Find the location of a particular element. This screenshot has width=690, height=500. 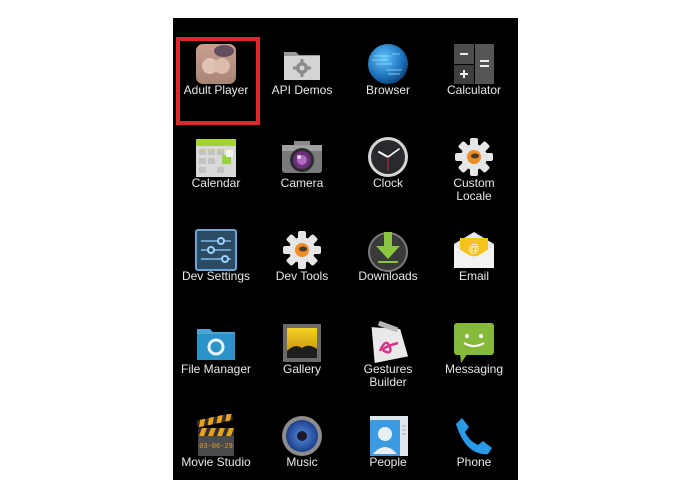

app-label: Gestures Builder is located at coordinates (388, 376).